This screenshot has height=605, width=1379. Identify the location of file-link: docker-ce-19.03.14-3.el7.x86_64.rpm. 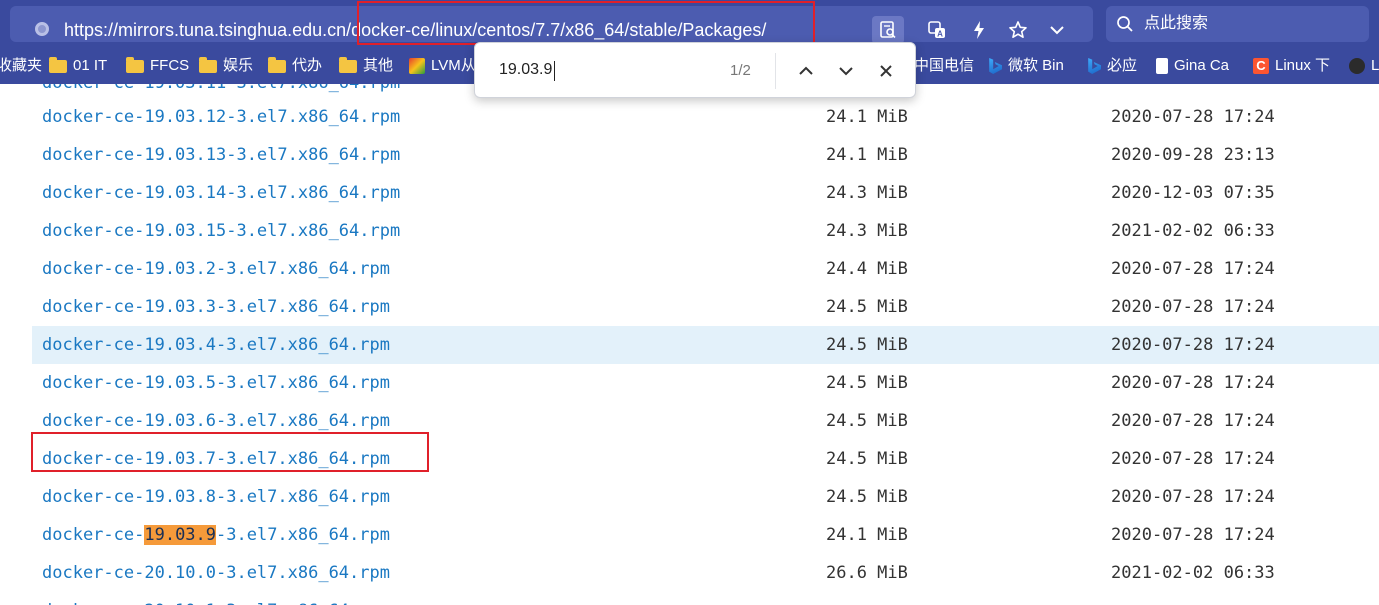
(221, 193).